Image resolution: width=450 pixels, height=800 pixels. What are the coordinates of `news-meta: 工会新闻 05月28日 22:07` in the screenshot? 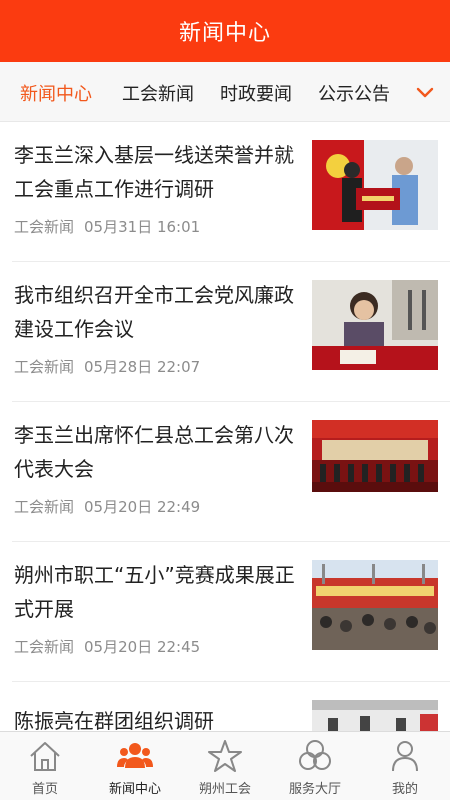 It's located at (107, 366).